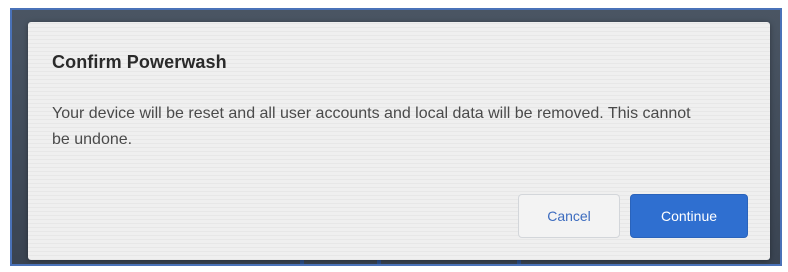 This screenshot has width=788, height=272. I want to click on dialog-button-row: Cancel Continue, so click(633, 216).